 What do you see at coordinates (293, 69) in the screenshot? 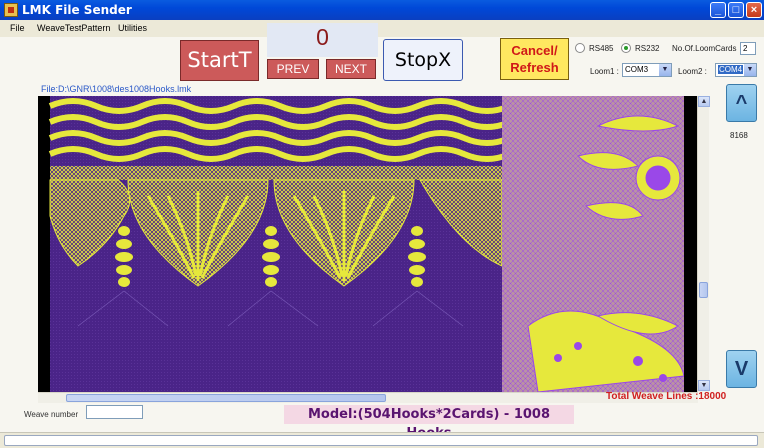
I see `prev-button: PREV` at bounding box center [293, 69].